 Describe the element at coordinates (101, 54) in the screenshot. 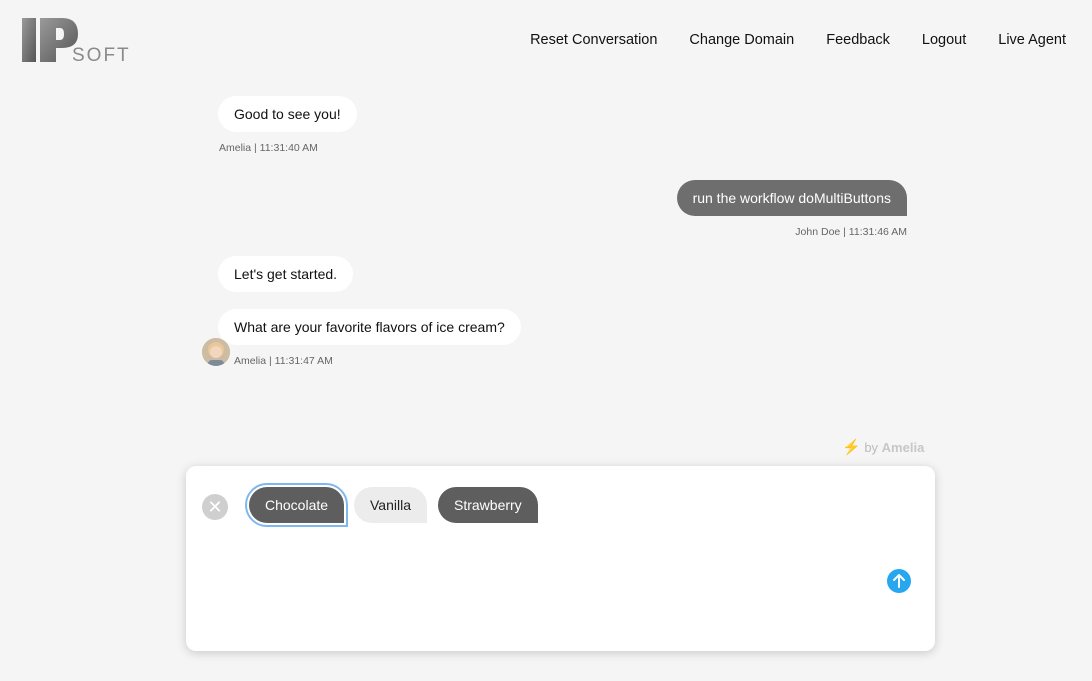

I see `logo-small-text: SOFT` at that location.